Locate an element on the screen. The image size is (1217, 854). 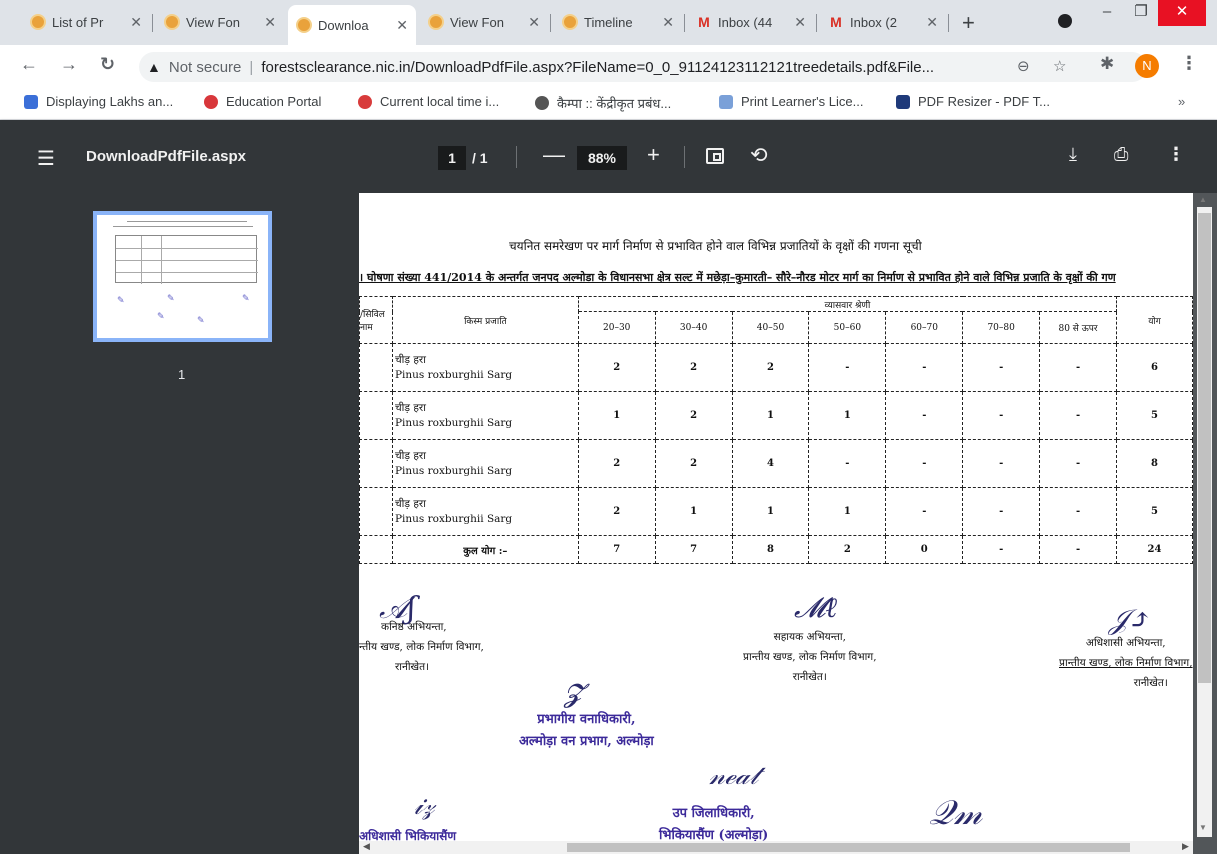
signatory-line: प्रान्तीय खण्ड, लोक निर्माण विभाग, is located at coordinates (1126, 663).